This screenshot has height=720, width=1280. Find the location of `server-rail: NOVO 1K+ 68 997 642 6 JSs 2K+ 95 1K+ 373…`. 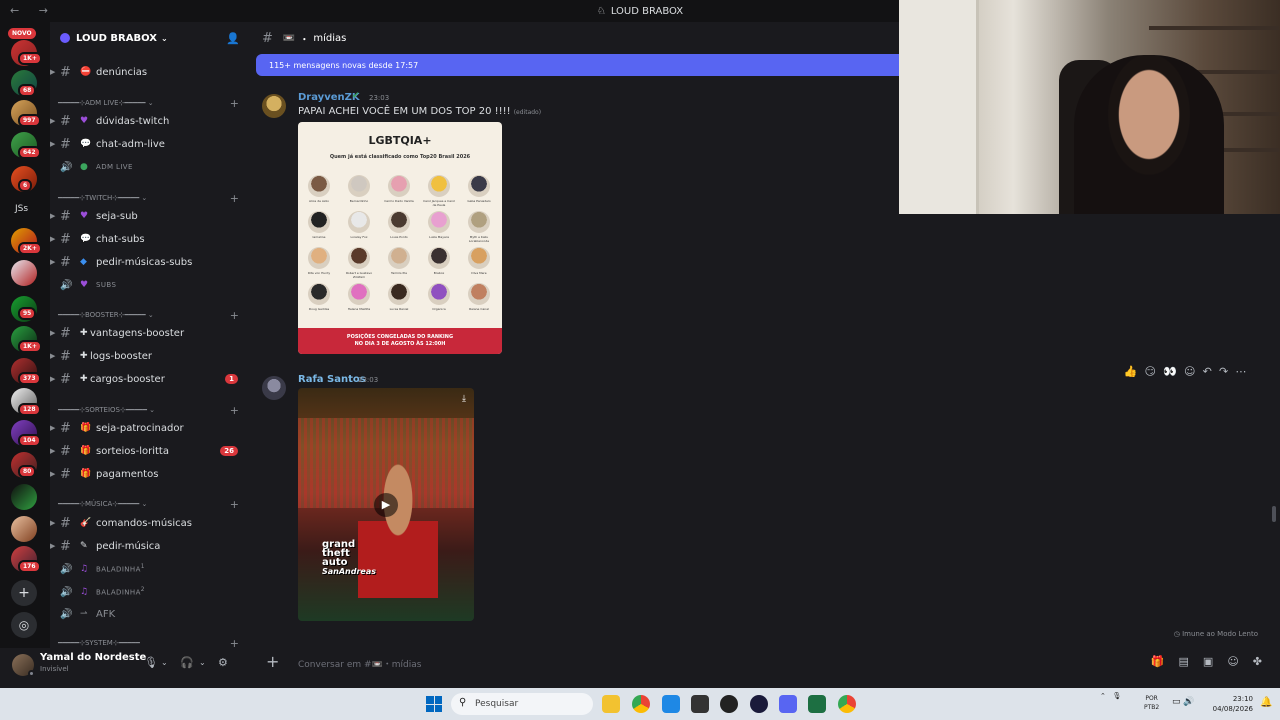

server-rail: NOVO 1K+ 68 997 642 6 JSs 2K+ 95 1K+ 373… is located at coordinates (25, 335).